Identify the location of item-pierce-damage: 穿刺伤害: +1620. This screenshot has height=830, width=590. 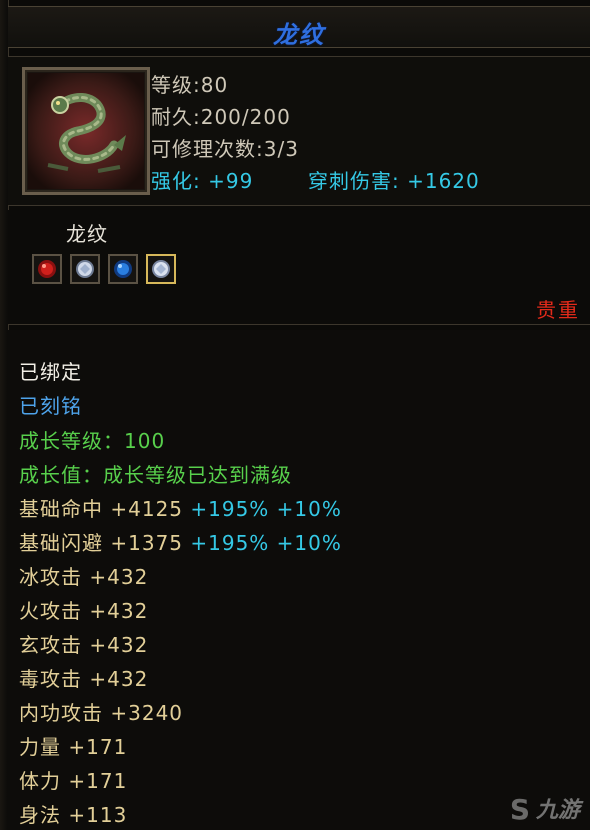
(394, 181).